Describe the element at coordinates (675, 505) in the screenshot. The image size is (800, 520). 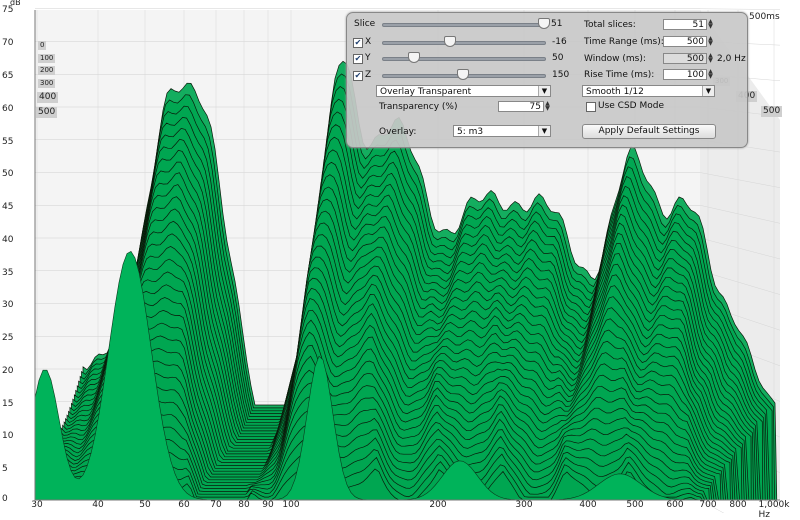
I see `x-tick: 600` at that location.